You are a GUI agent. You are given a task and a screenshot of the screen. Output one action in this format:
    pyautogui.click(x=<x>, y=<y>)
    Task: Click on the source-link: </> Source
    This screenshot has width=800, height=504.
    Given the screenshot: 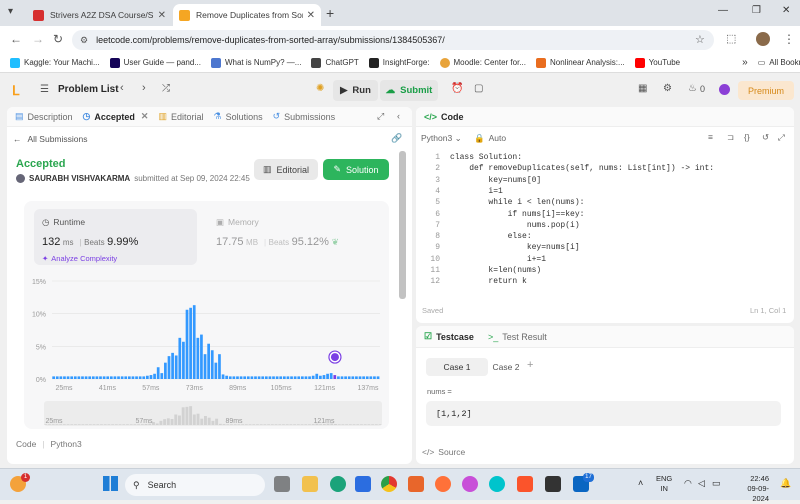 What is the action you would take?
    pyautogui.click(x=443, y=452)
    